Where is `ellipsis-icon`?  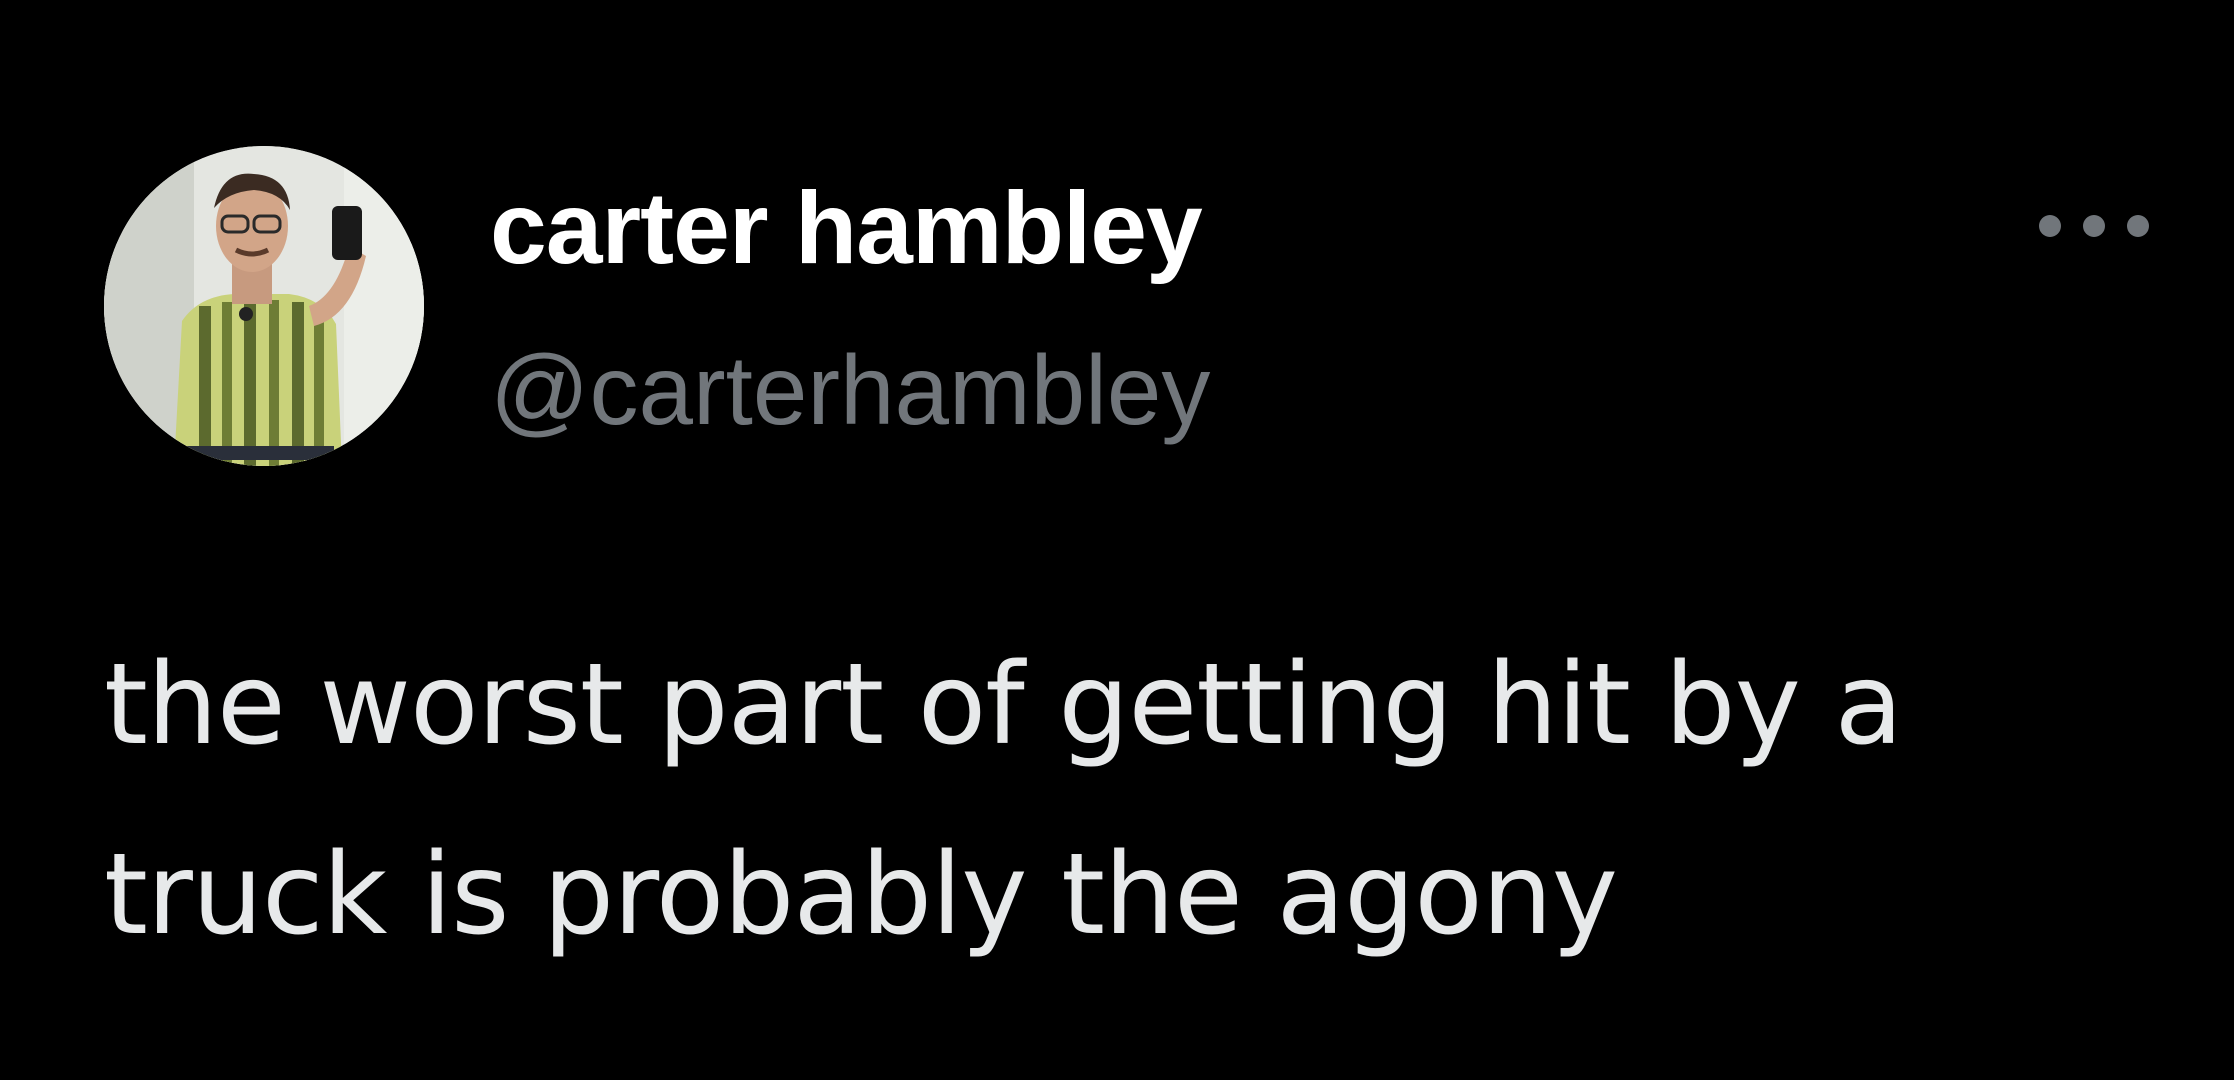 ellipsis-icon is located at coordinates (2094, 226).